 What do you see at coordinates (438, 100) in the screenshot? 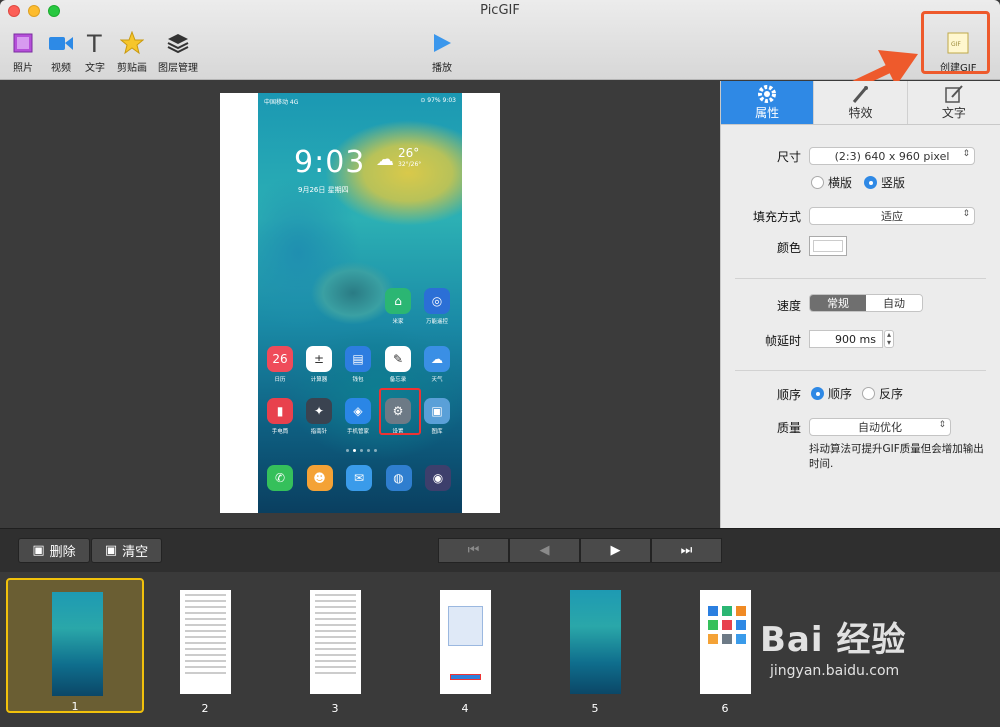
I see `phone-status-right: ⊙ 97% 9:03` at bounding box center [438, 100].